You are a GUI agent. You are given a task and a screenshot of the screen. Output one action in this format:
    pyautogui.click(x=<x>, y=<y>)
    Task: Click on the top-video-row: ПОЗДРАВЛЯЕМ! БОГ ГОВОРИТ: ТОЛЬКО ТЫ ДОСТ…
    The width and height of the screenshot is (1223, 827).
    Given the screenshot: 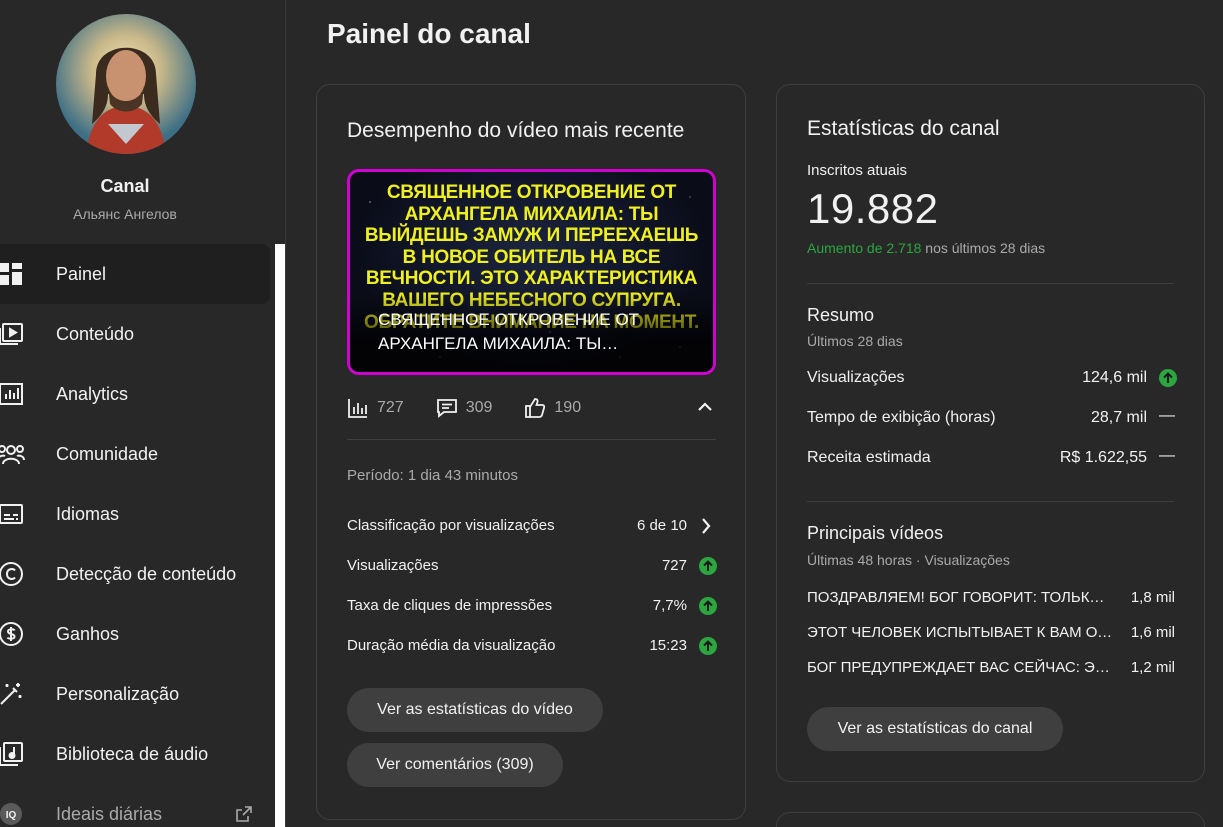 What is the action you would take?
    pyautogui.click(x=991, y=598)
    